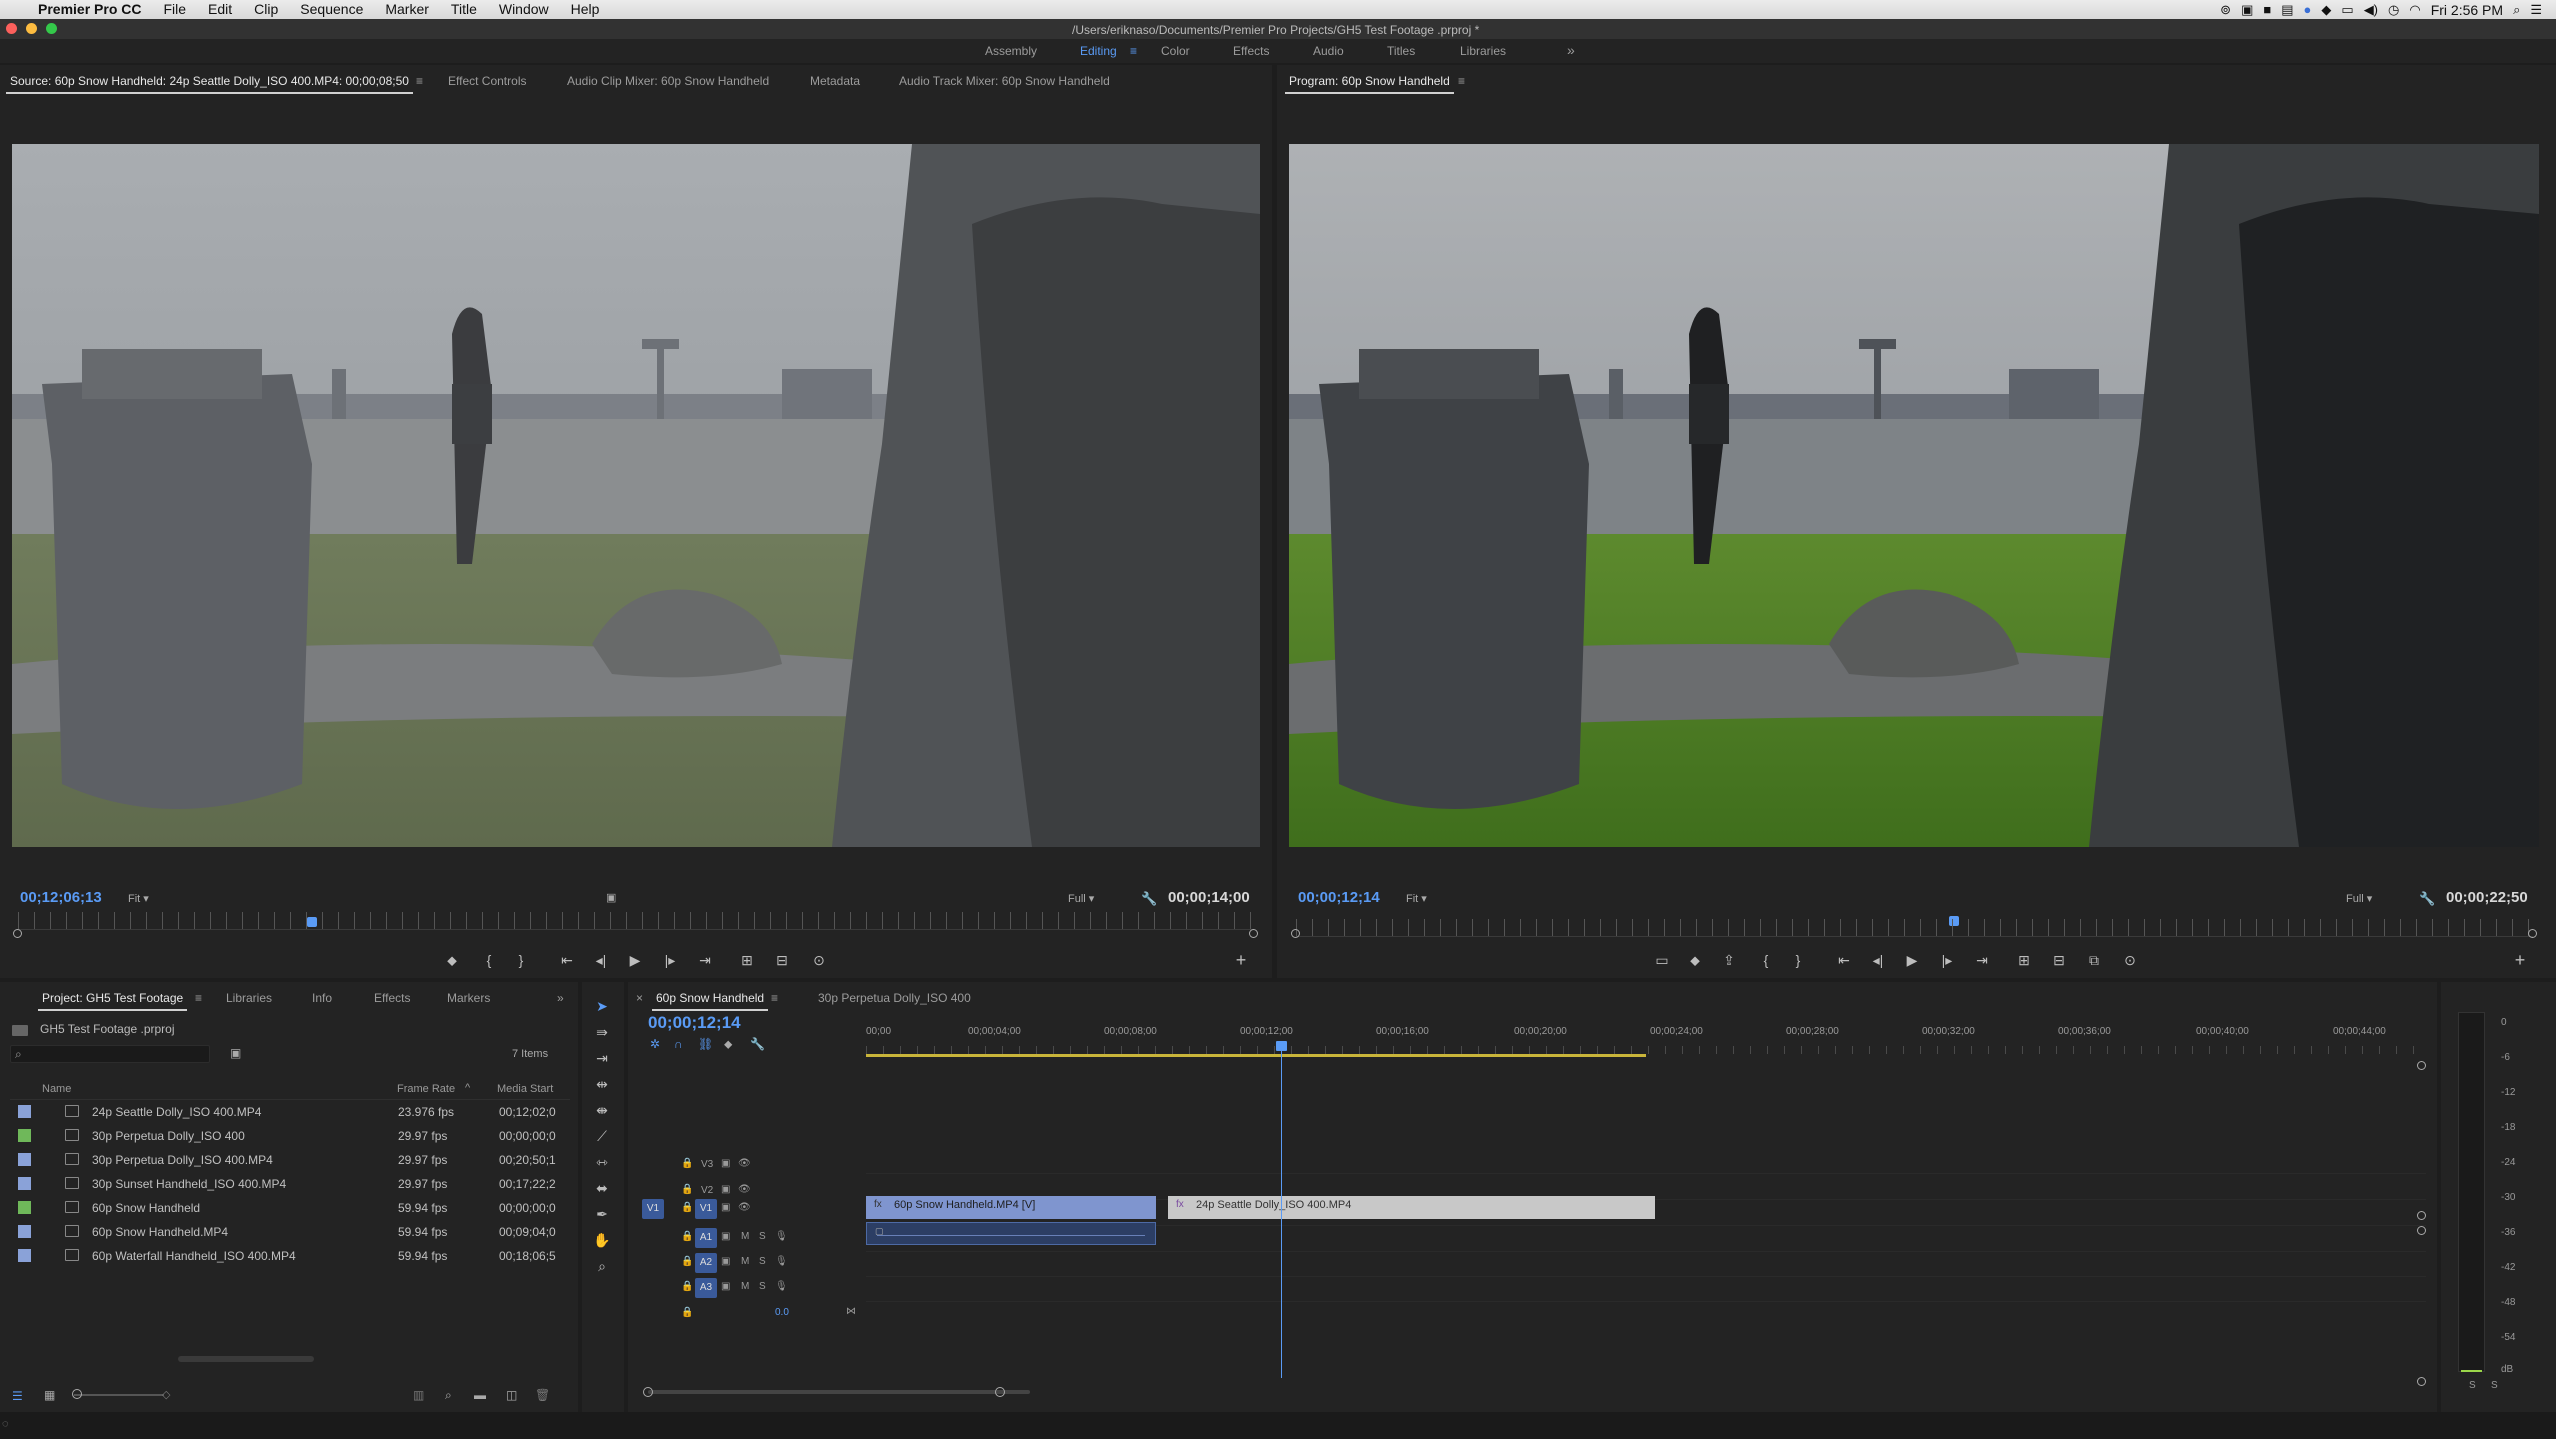 Image resolution: width=2556 pixels, height=1439 pixels. What do you see at coordinates (17, 933) in the screenshot?
I see `source-in-handle` at bounding box center [17, 933].